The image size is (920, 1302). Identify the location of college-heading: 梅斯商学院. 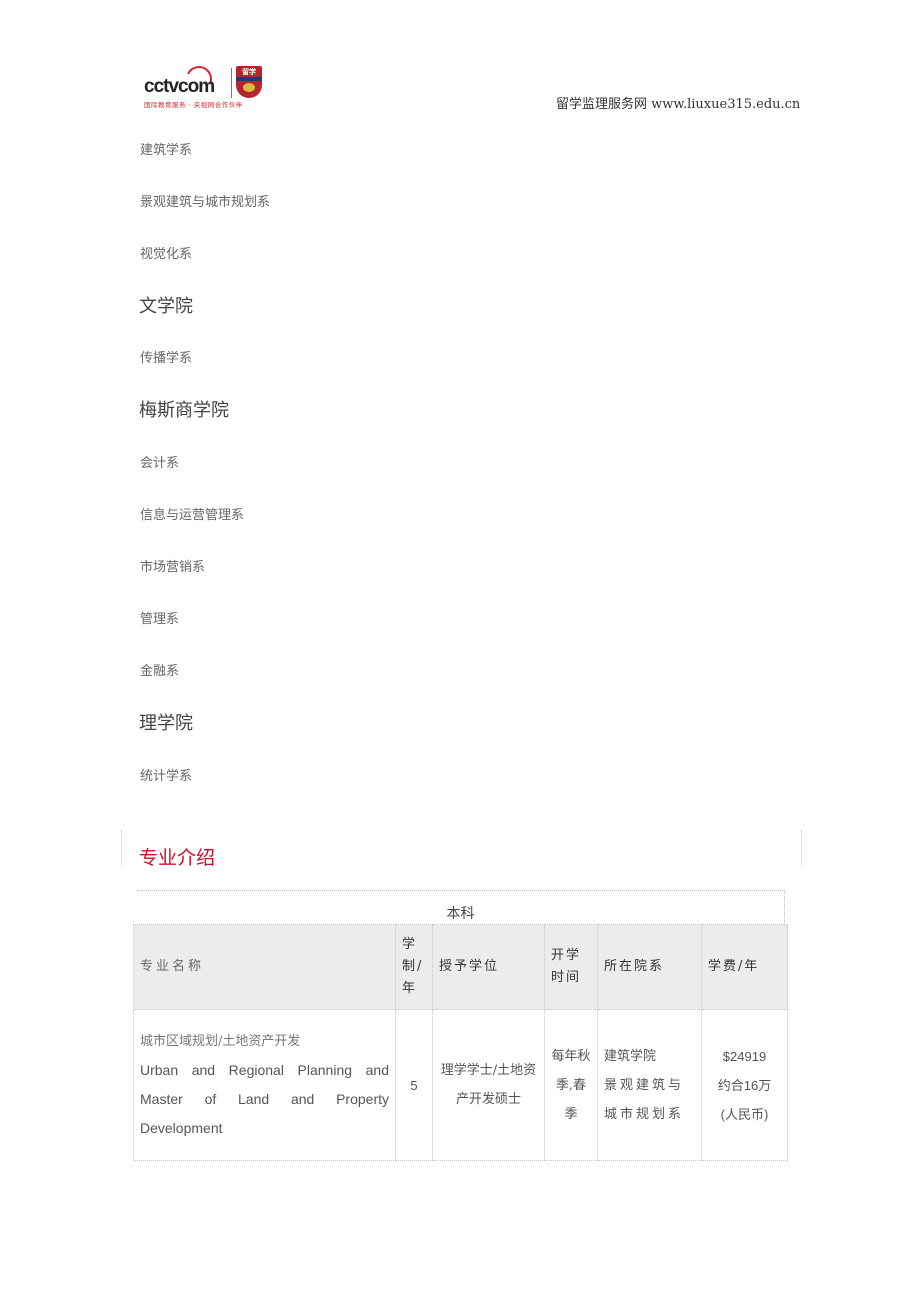
(184, 410).